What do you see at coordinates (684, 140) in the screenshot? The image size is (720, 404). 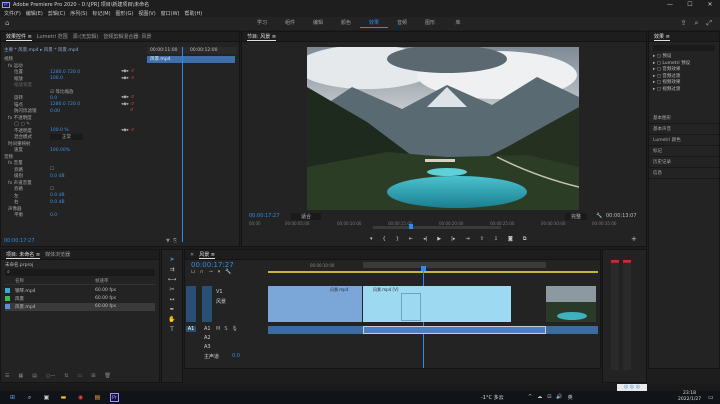 I see `panel-lumetri-color: Lumetri 颜色` at bounding box center [684, 140].